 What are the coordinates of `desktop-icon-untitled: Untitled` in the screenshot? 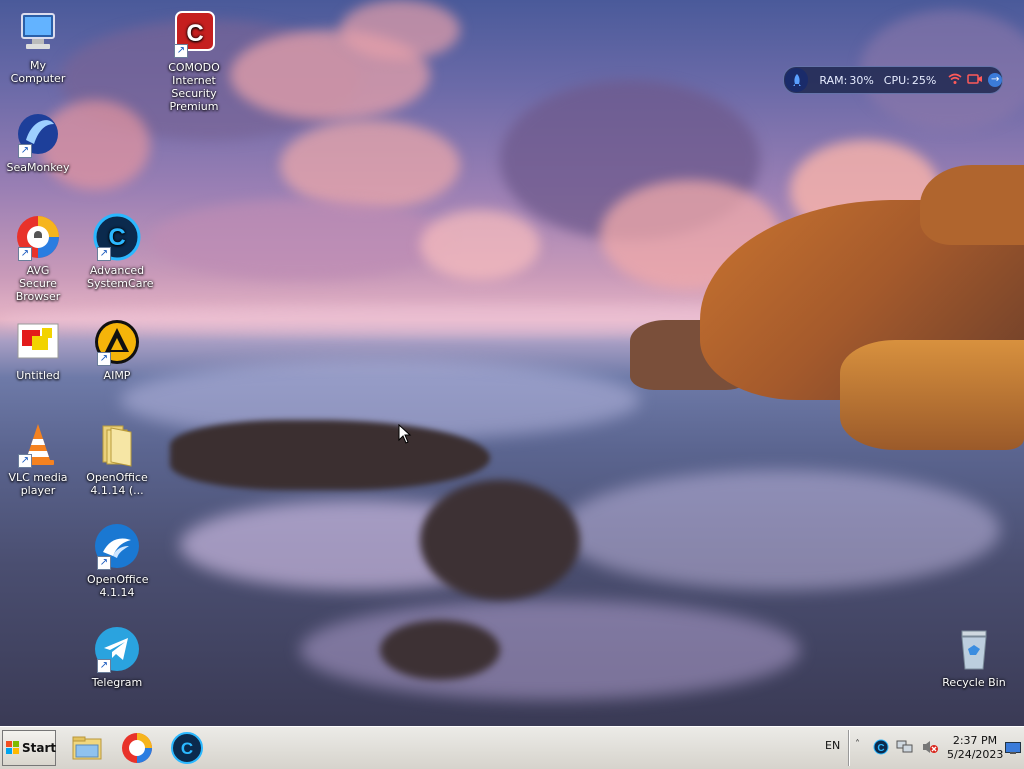 It's located at (38, 350).